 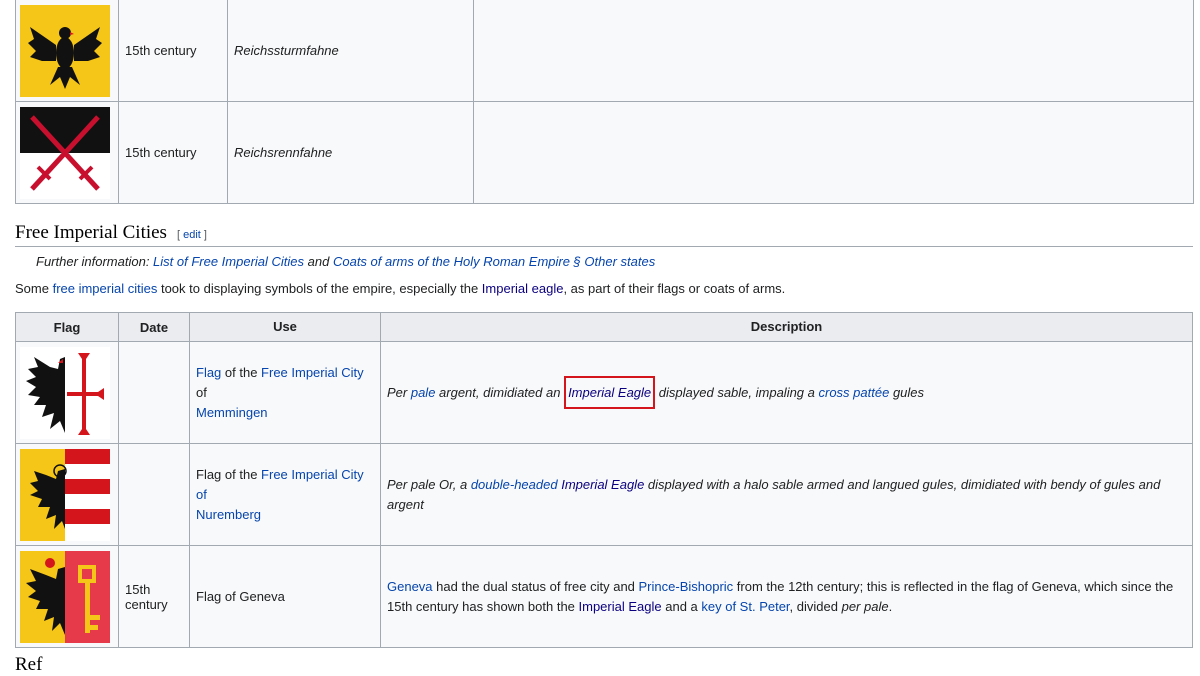 What do you see at coordinates (514, 484) in the screenshot?
I see `link-double-headed: double-headed` at bounding box center [514, 484].